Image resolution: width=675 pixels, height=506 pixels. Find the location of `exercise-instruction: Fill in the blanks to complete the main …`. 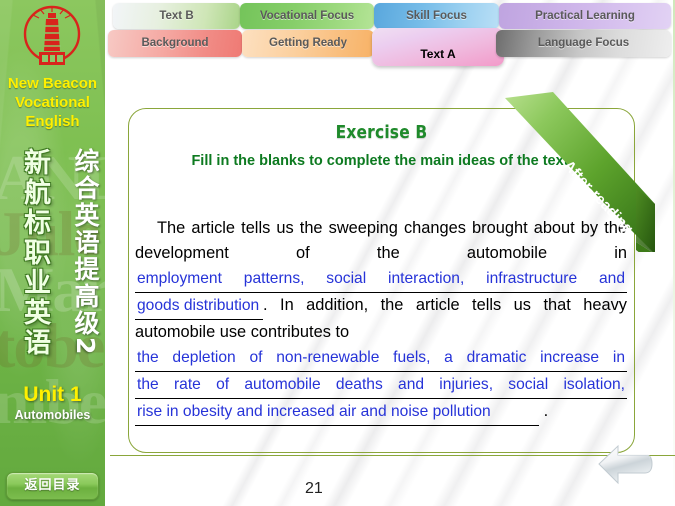

exercise-instruction: Fill in the blanks to complete the main … is located at coordinates (382, 161).